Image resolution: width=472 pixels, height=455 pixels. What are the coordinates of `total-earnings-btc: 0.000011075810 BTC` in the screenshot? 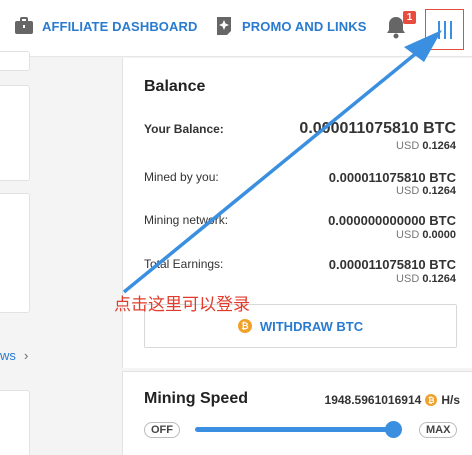 It's located at (392, 264).